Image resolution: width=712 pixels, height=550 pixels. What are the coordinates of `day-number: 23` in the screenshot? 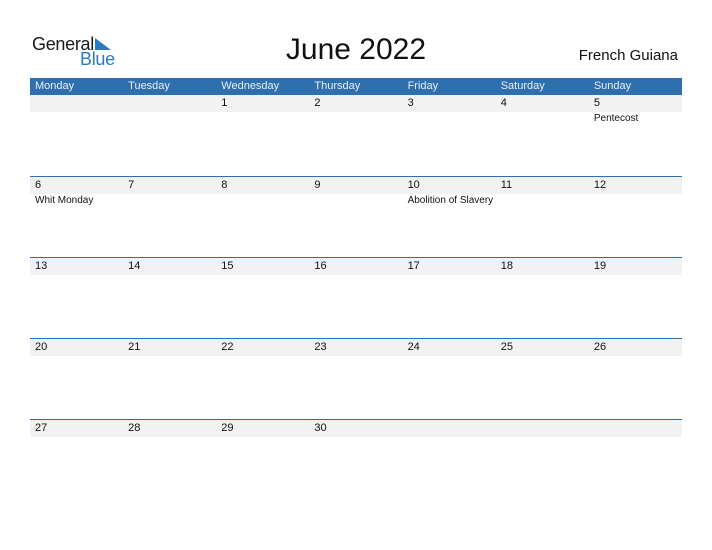 It's located at (320, 347).